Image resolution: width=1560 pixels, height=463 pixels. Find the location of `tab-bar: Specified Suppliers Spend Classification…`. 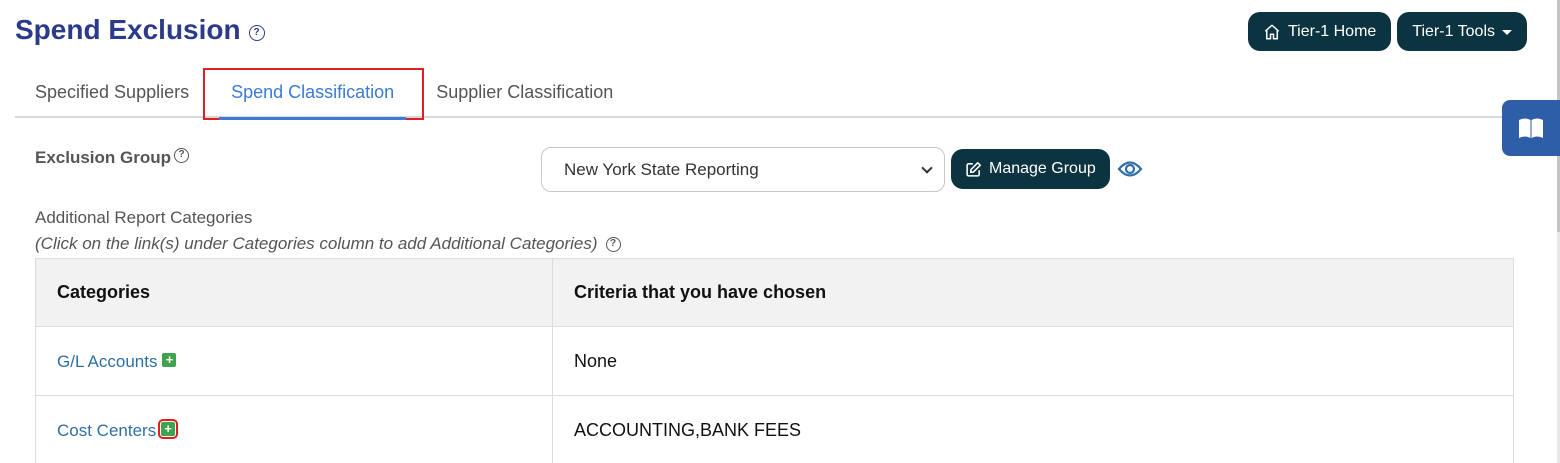

tab-bar: Specified Suppliers Spend Classification… is located at coordinates (765, 93).